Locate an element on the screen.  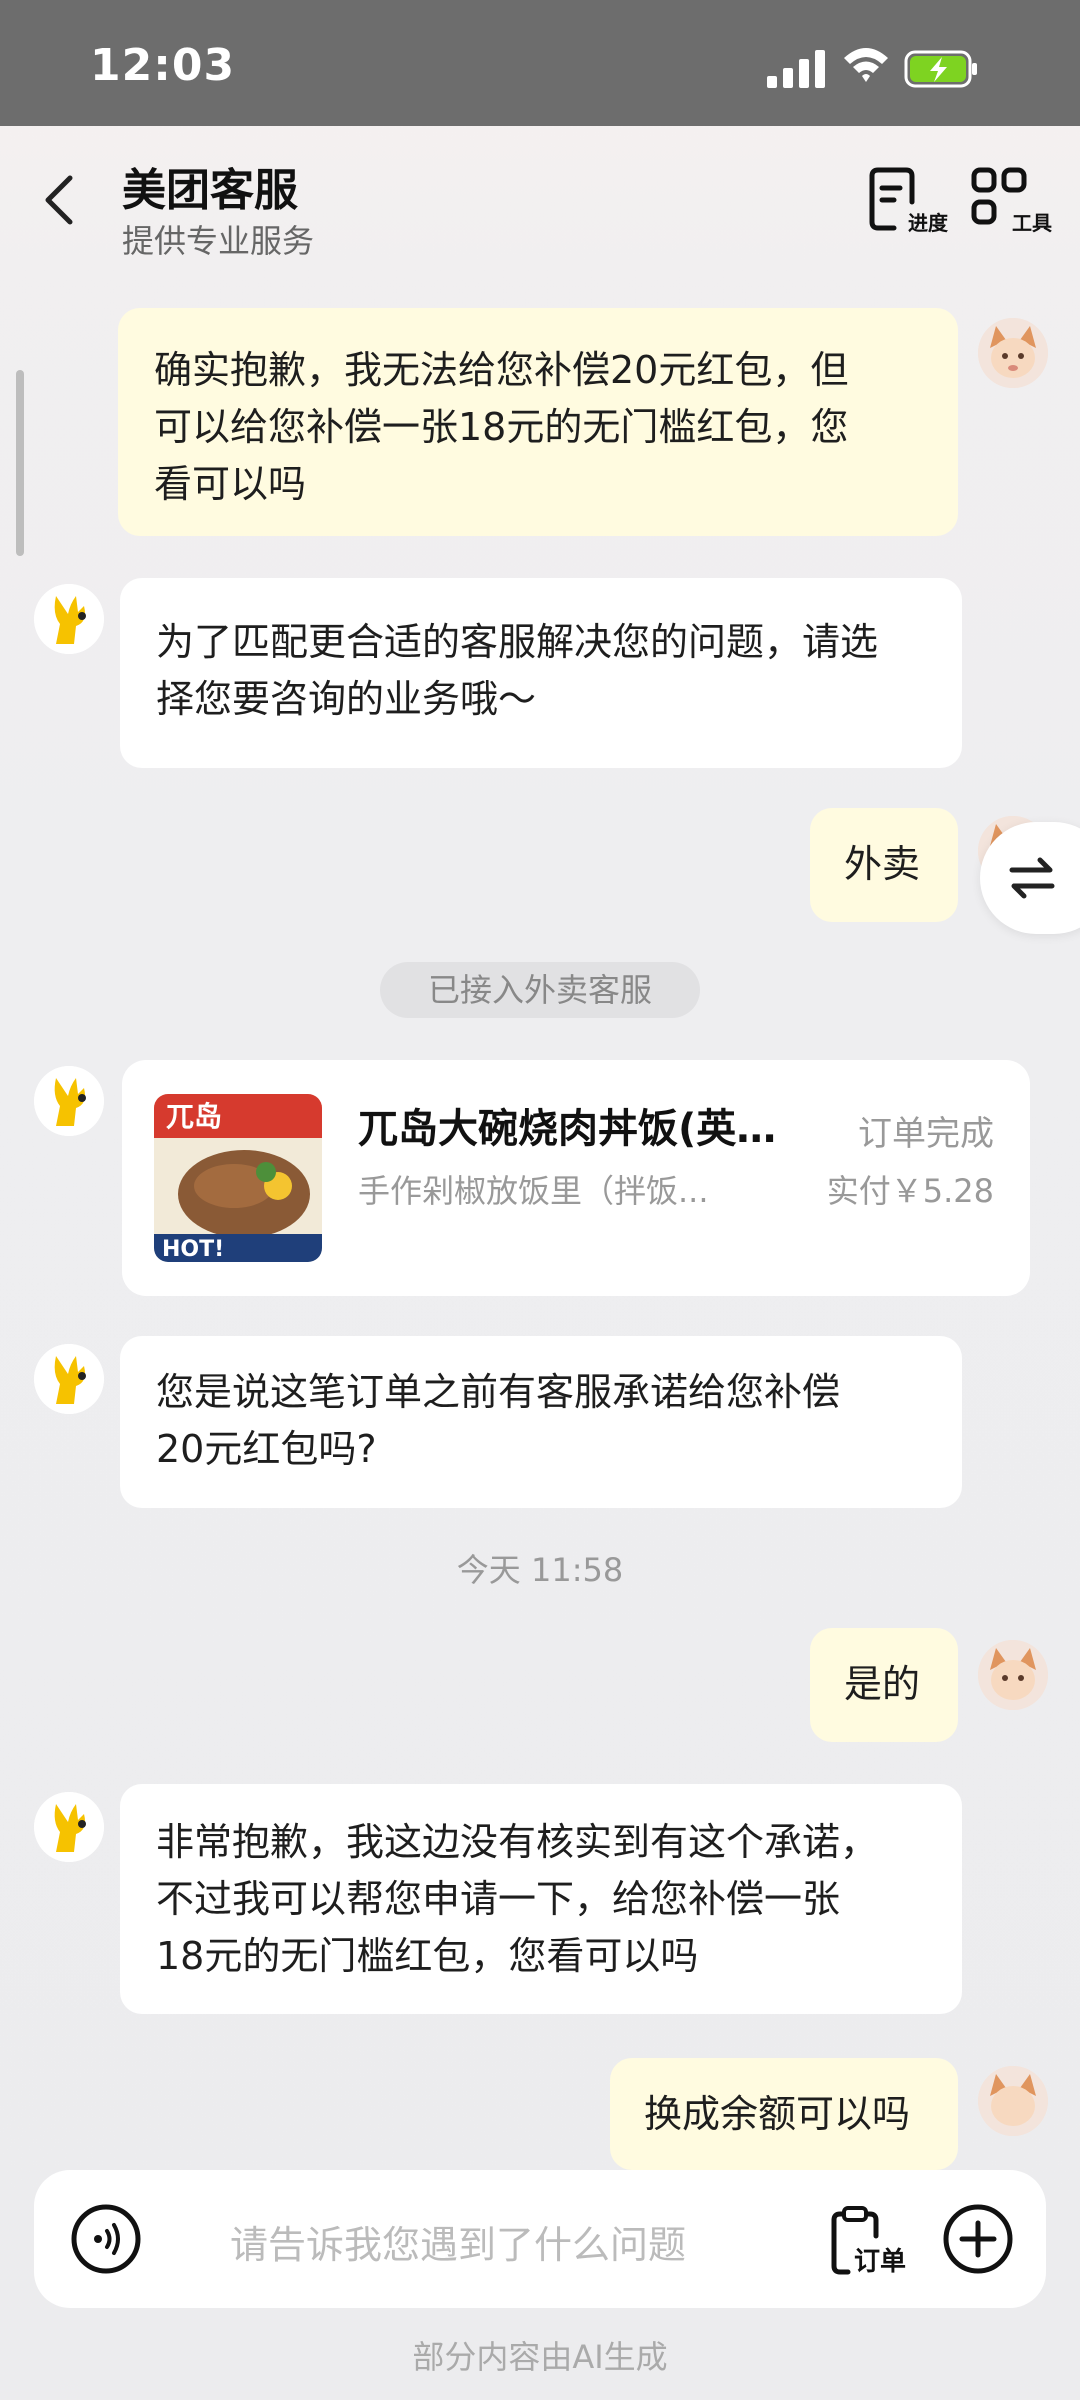
page-title: 美团客服 is located at coordinates (210, 190).